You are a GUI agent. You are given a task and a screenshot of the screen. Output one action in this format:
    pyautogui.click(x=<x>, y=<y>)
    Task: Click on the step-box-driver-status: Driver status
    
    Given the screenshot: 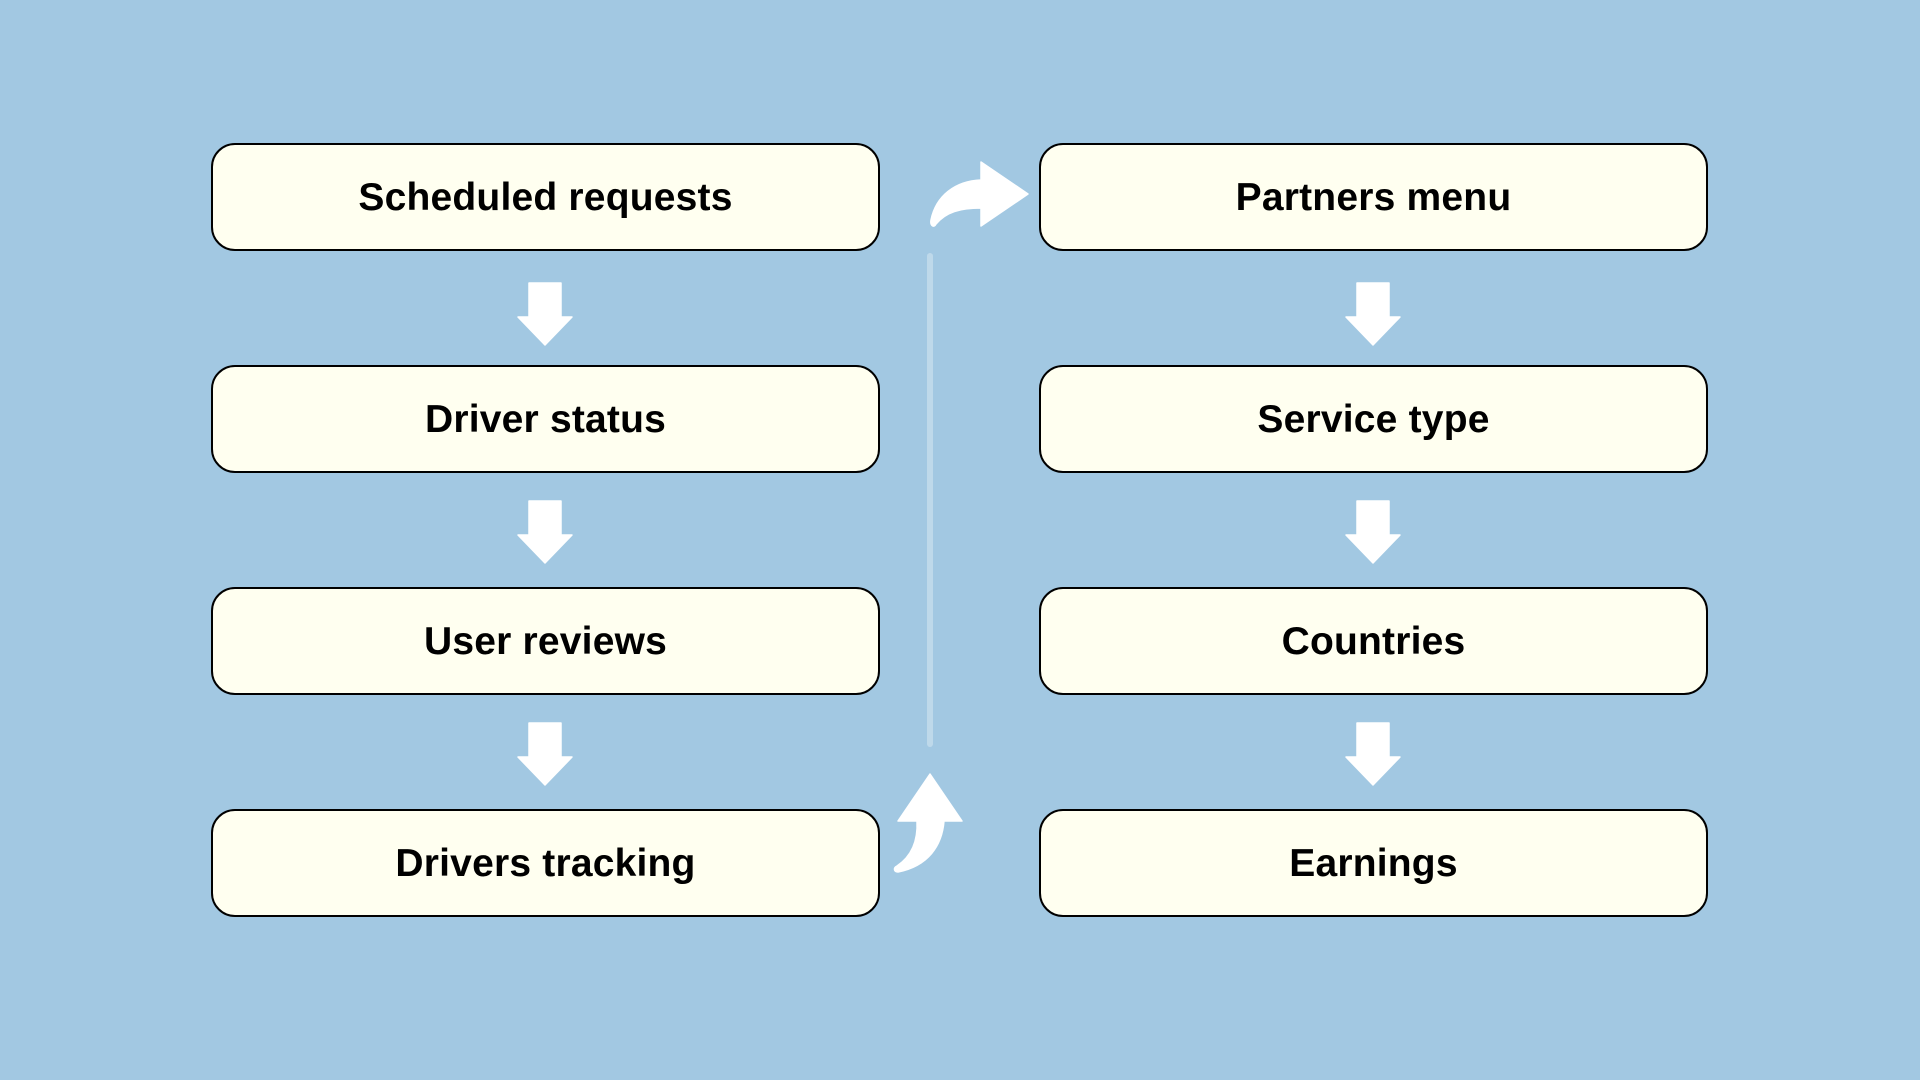 What is the action you would take?
    pyautogui.click(x=545, y=419)
    